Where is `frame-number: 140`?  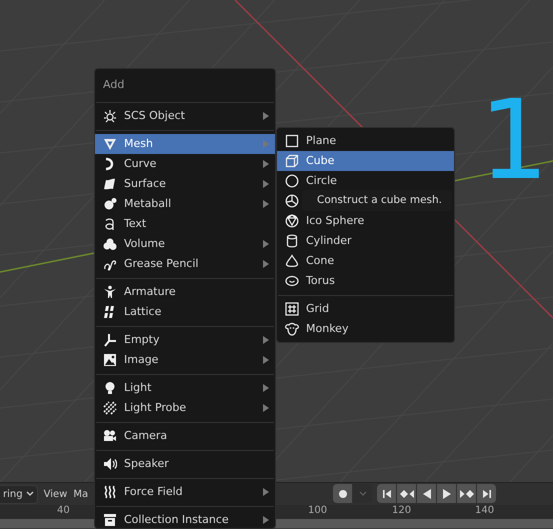 frame-number: 140 is located at coordinates (484, 511).